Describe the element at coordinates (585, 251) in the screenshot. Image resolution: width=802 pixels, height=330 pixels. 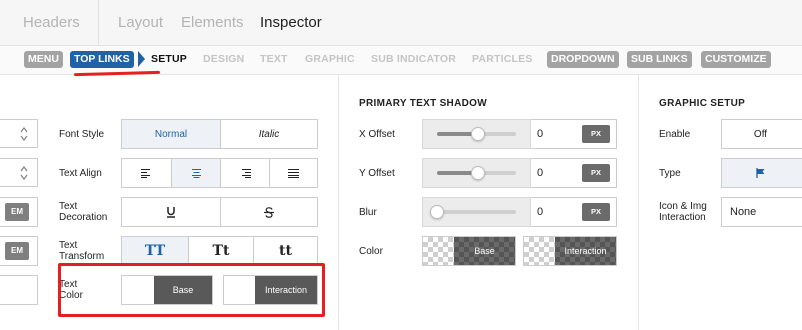
I see `shadow-color-interaction-label: Interaction` at that location.